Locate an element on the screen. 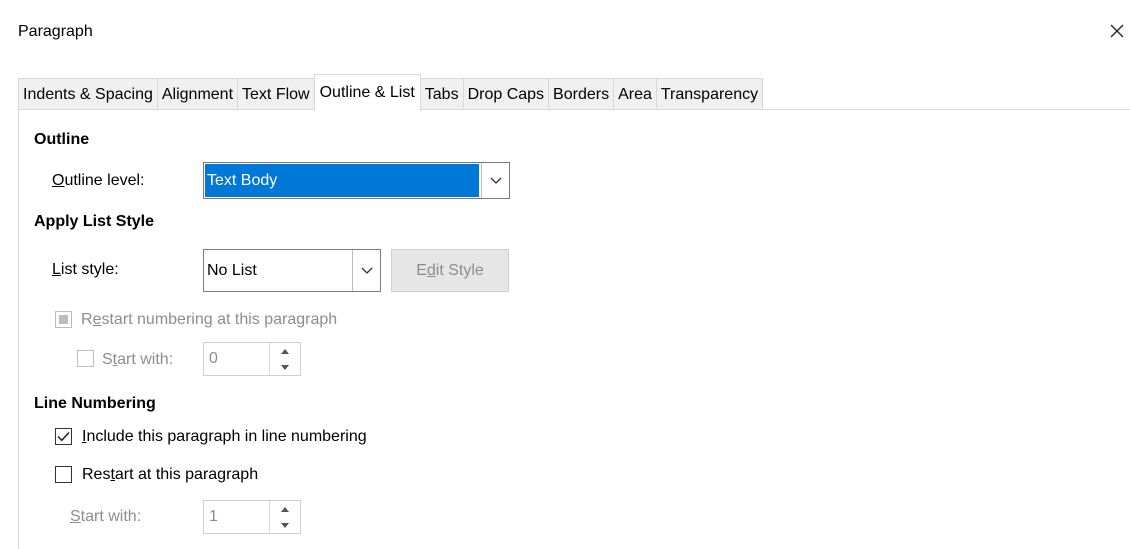  list-style-value: No List is located at coordinates (232, 270).